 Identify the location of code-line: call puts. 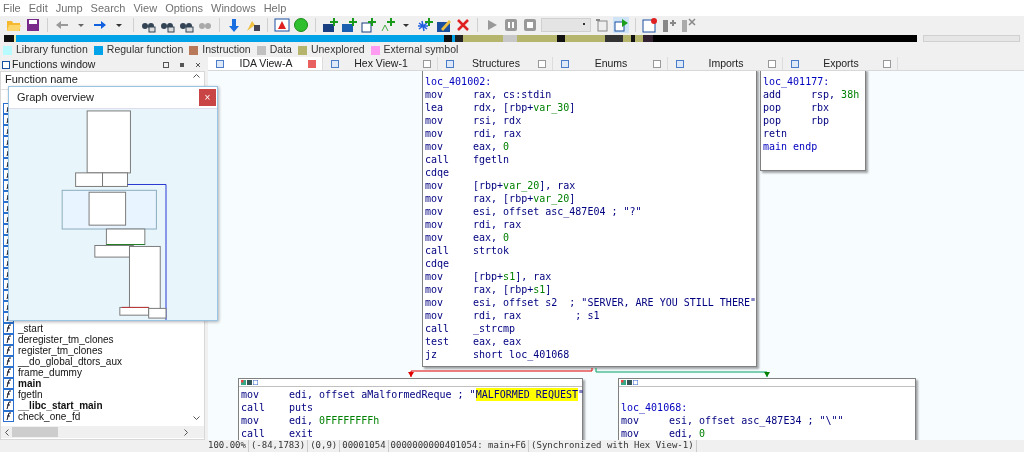
(278, 407).